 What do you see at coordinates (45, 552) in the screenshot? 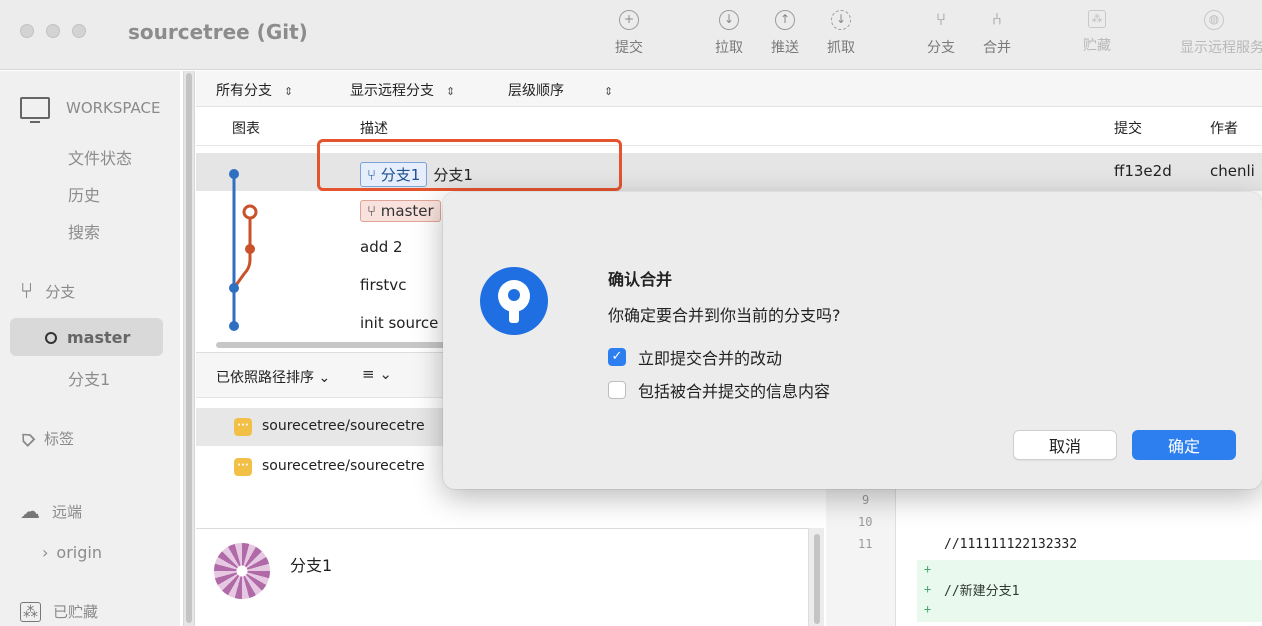
I see `chevron-right-icon: ›` at bounding box center [45, 552].